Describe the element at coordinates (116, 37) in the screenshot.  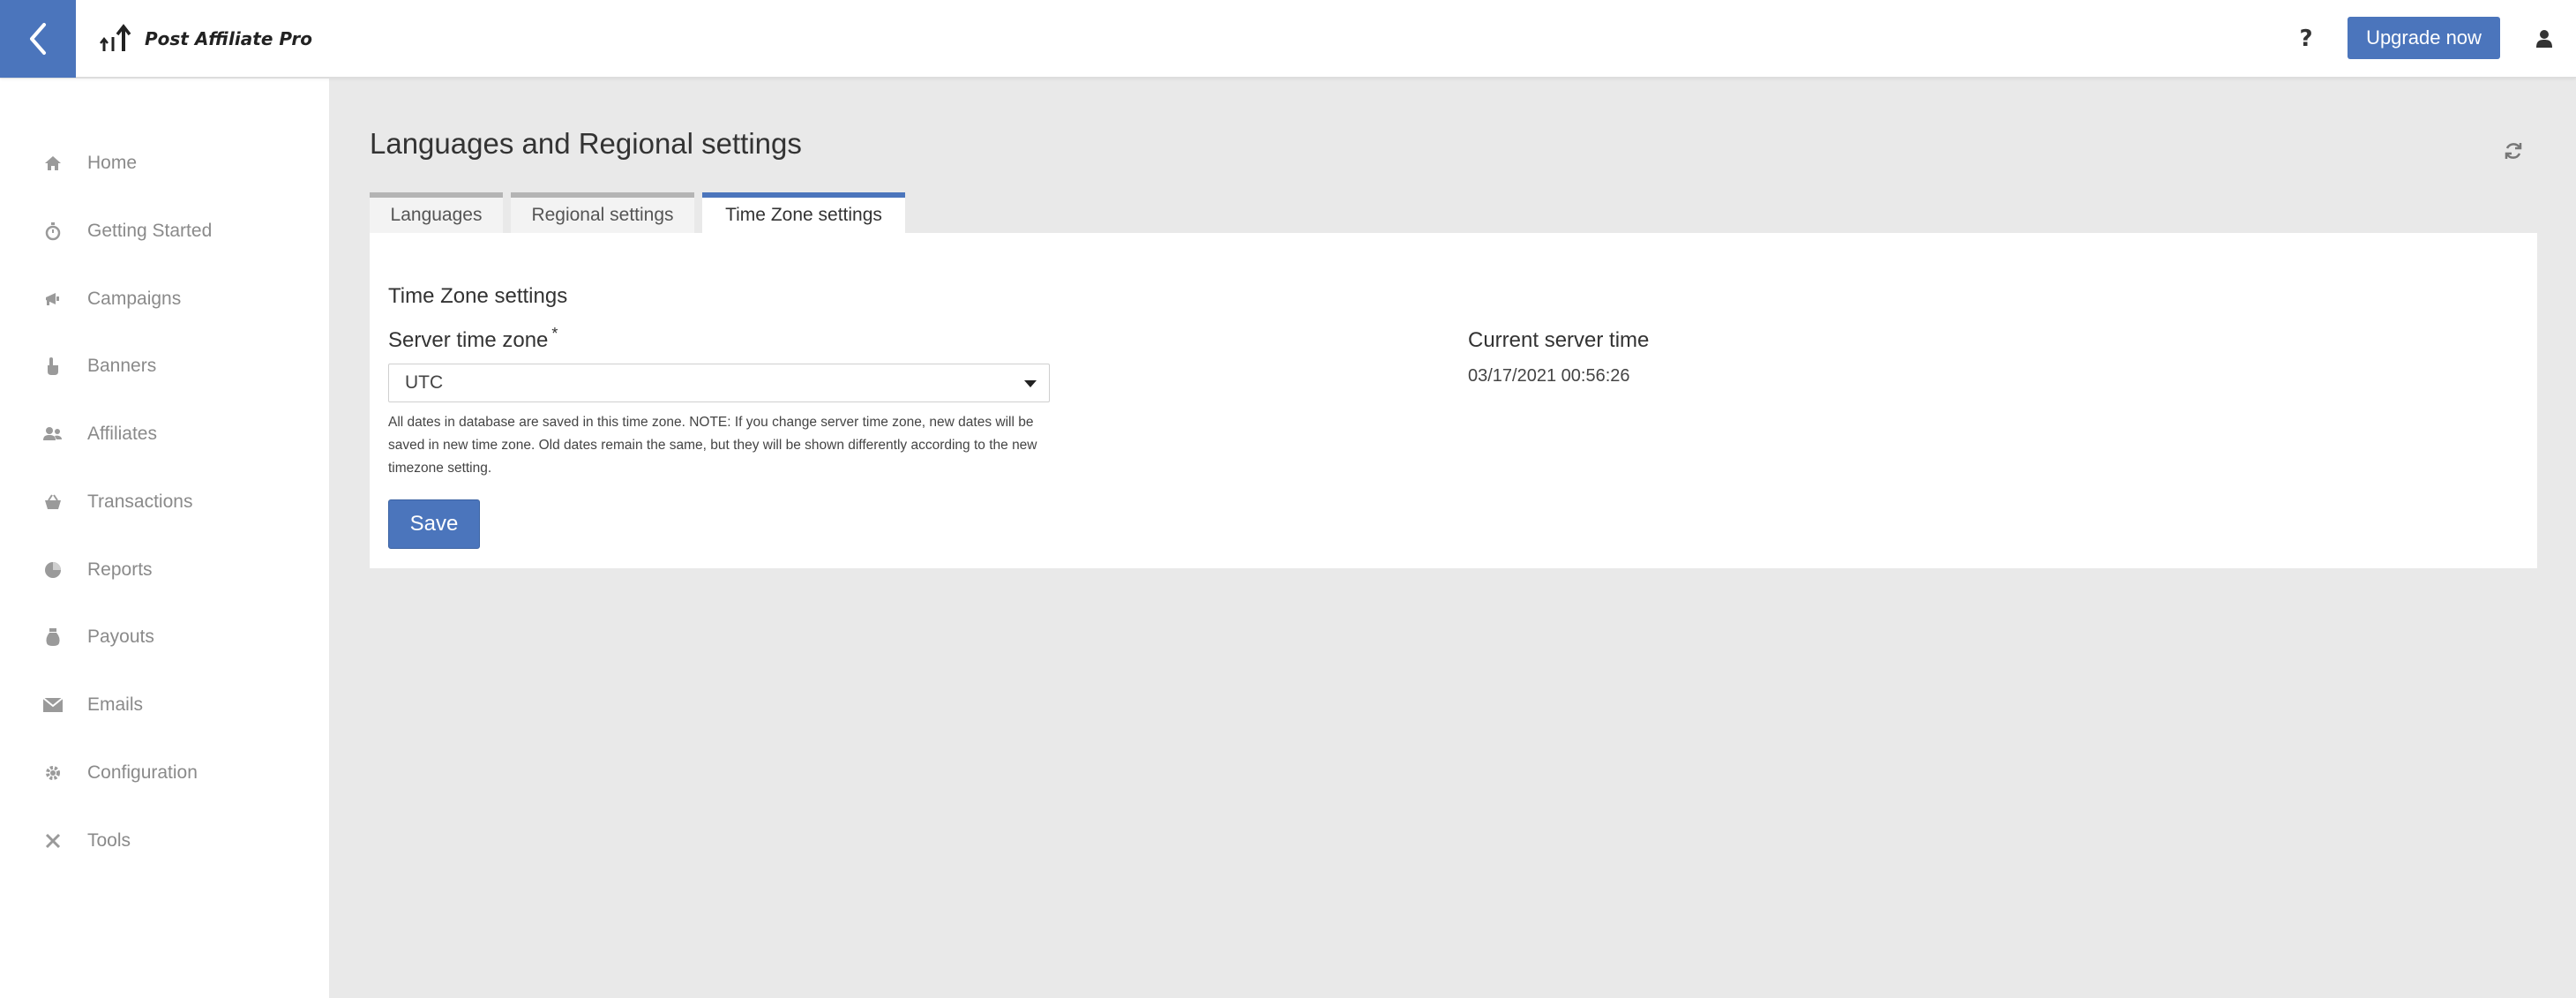
I see `logo-arrows-icon` at that location.